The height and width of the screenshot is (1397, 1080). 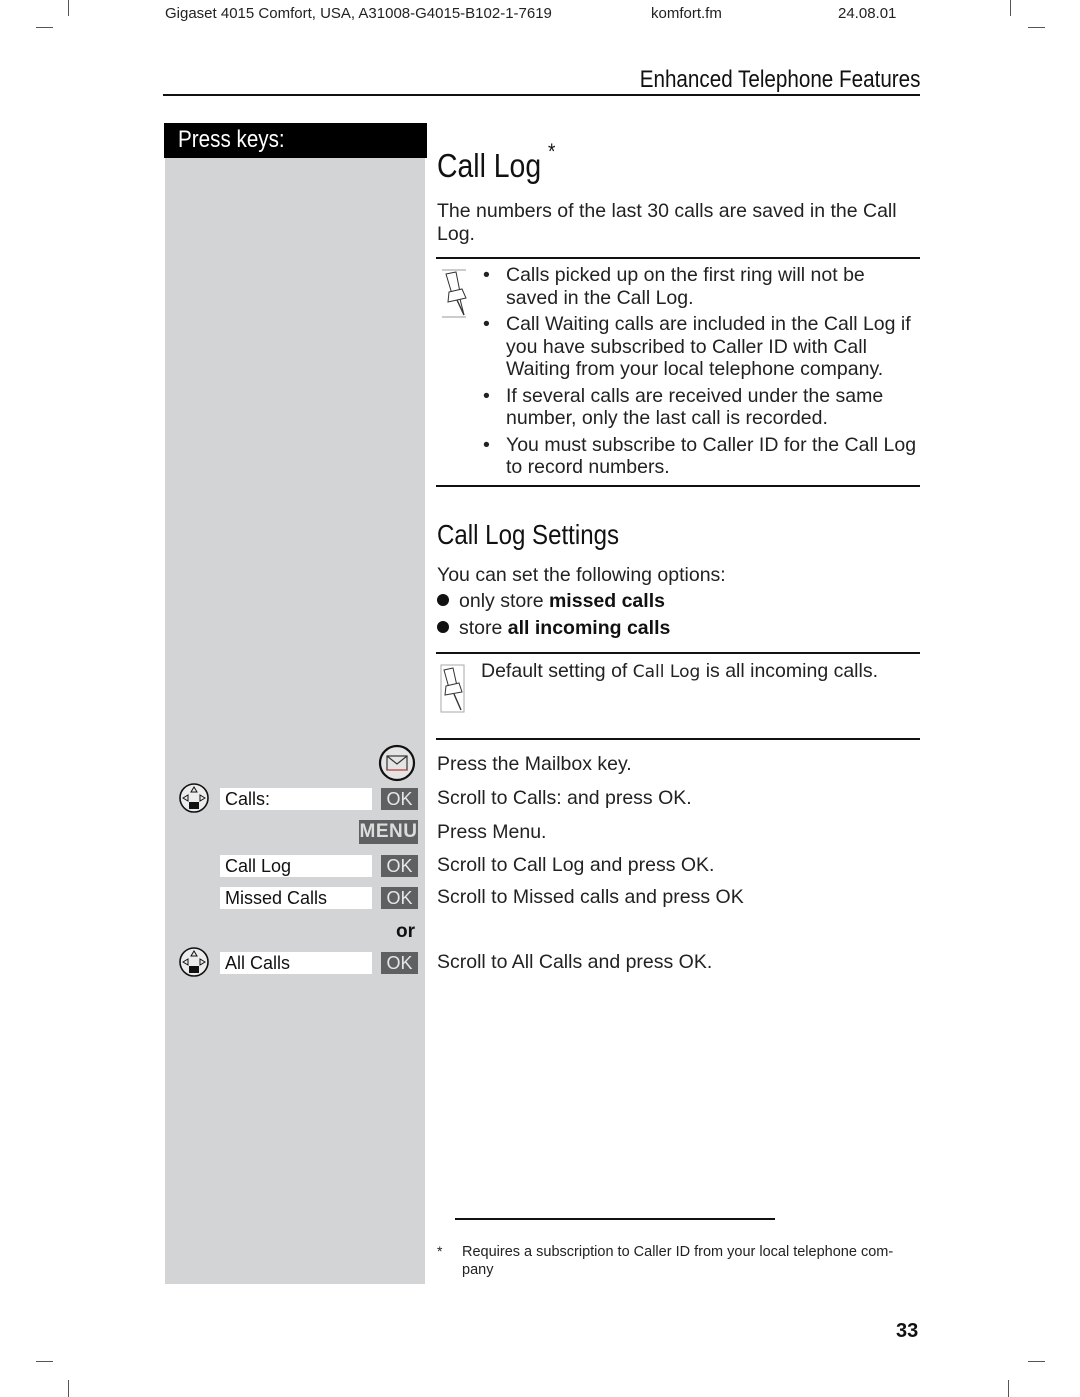 What do you see at coordinates (615, 1219) in the screenshot?
I see `footnote-rule` at bounding box center [615, 1219].